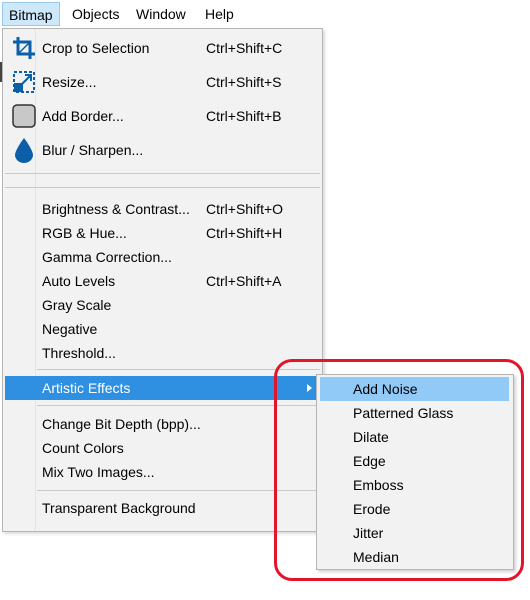 The height and width of the screenshot is (600, 530). I want to click on menu-item-rgb-hue: RGB & Hue... Ctrl+Shift+H, so click(162, 233).